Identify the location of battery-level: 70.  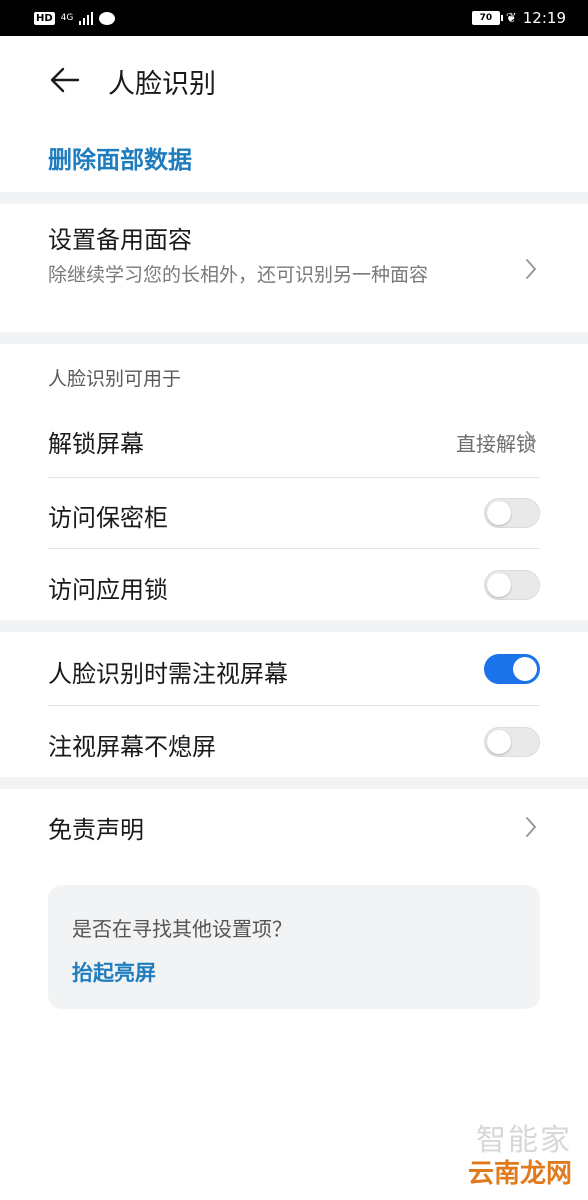
(486, 18).